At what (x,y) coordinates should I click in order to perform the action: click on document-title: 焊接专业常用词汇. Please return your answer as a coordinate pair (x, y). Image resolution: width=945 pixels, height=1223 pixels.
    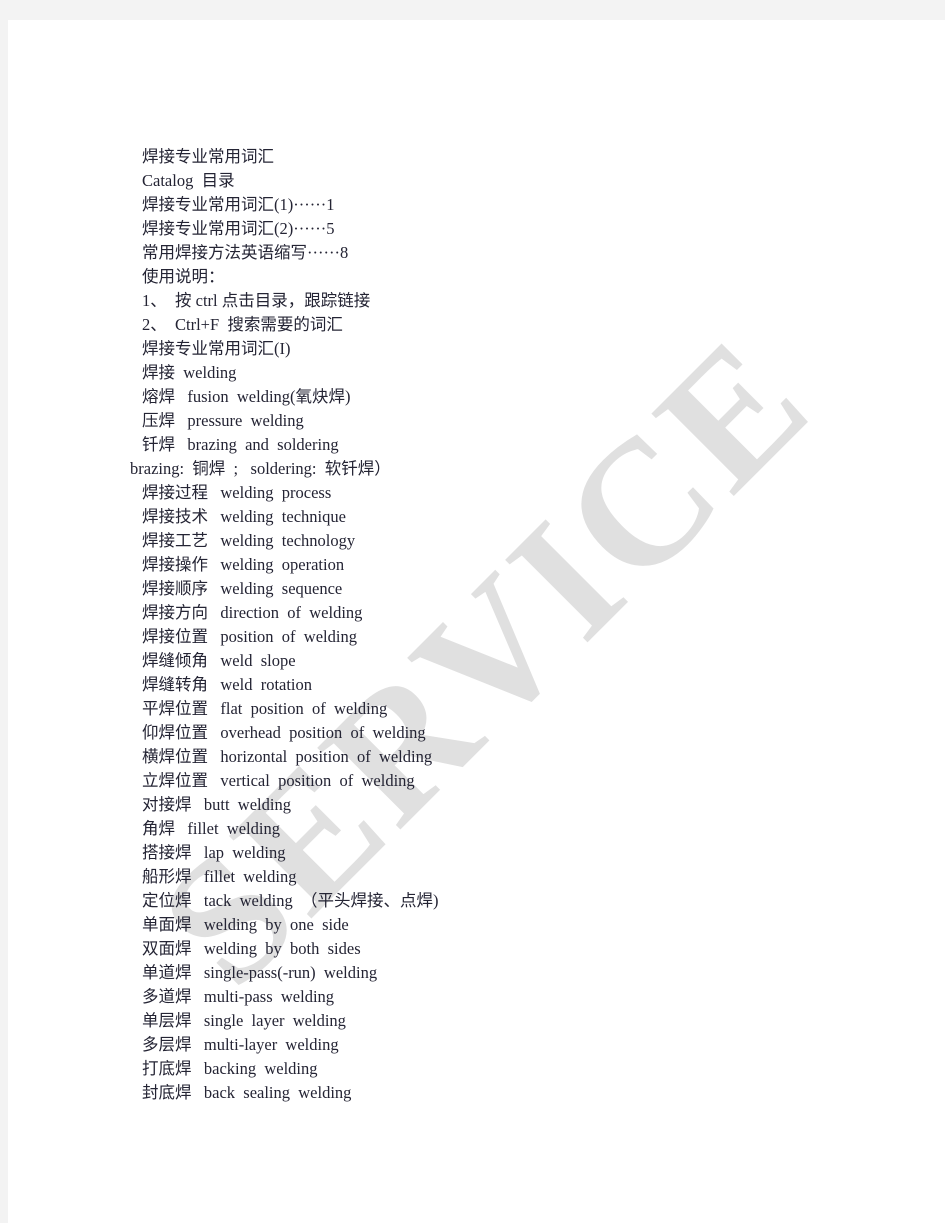
    Looking at the image, I should click on (208, 156).